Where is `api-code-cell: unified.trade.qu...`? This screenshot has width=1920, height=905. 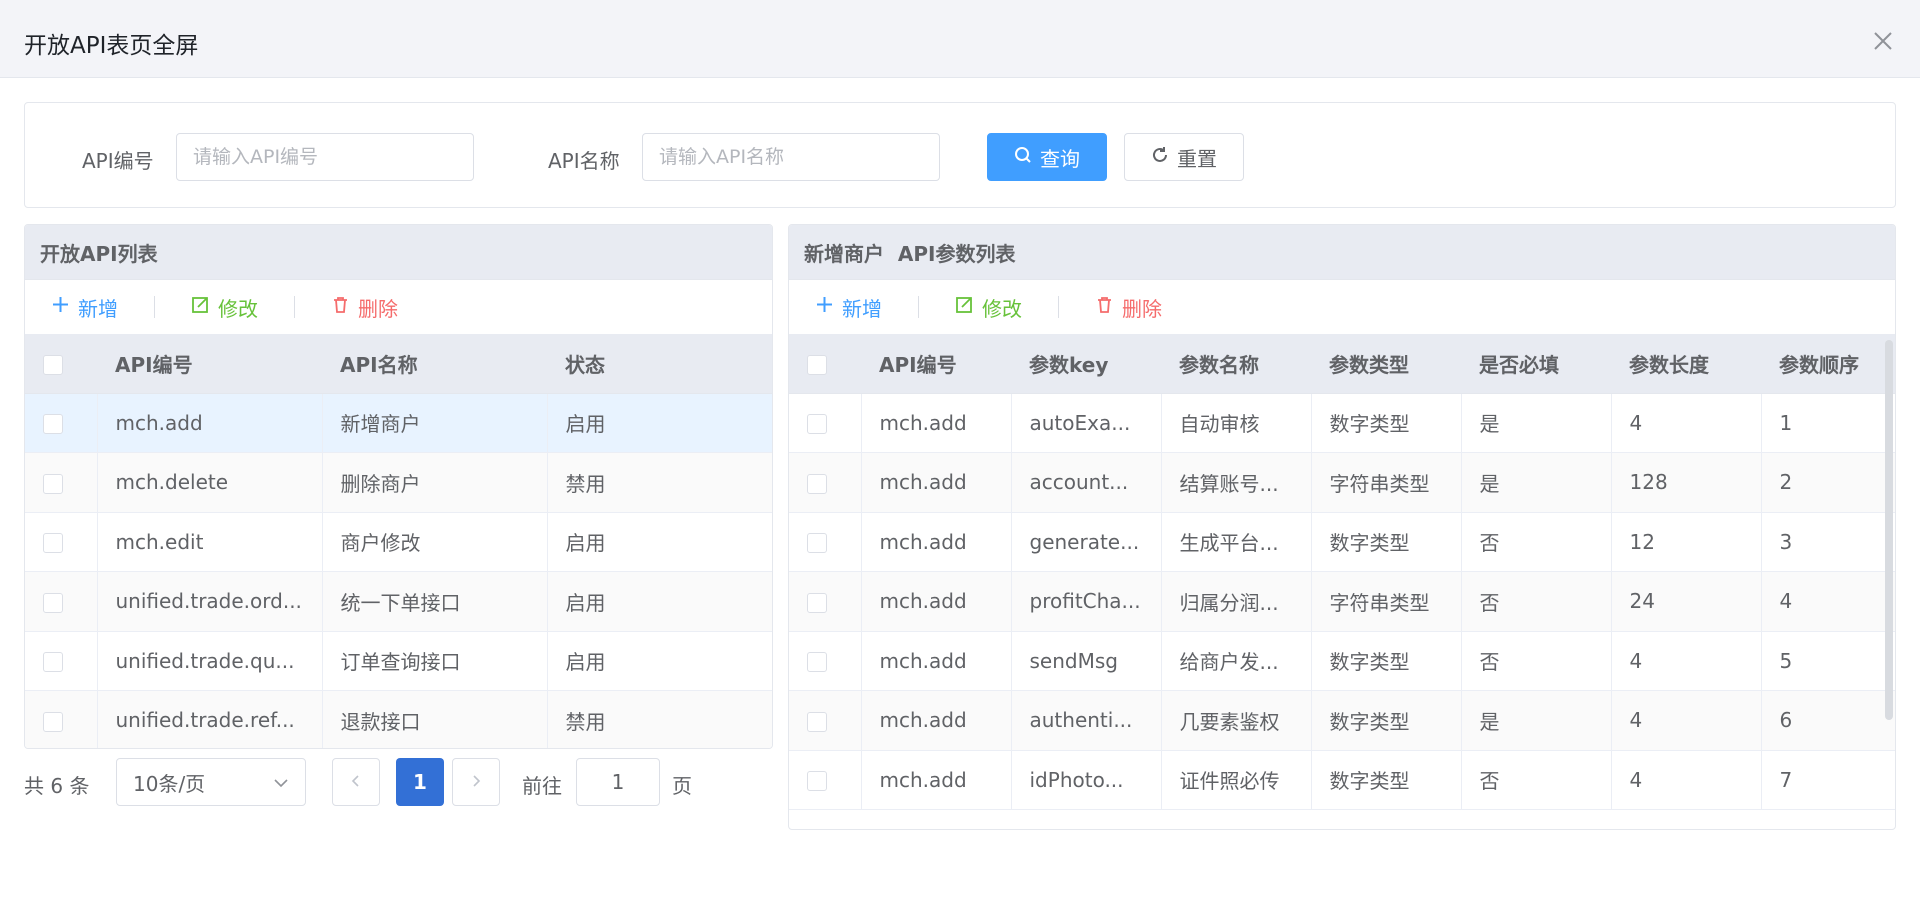 api-code-cell: unified.trade.qu... is located at coordinates (210, 661).